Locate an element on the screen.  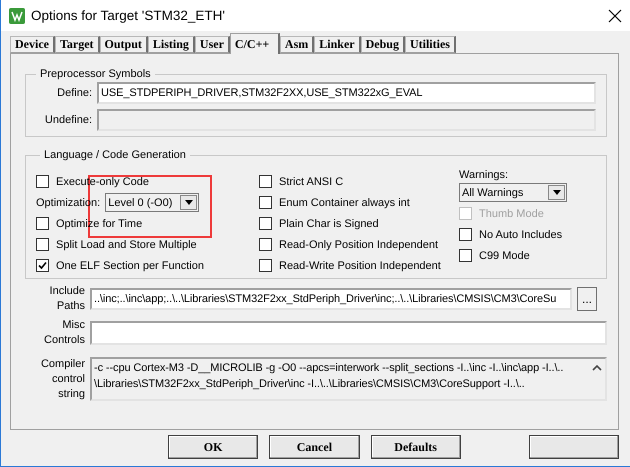
checkbox-label: Split Load and Store Multiple is located at coordinates (126, 244).